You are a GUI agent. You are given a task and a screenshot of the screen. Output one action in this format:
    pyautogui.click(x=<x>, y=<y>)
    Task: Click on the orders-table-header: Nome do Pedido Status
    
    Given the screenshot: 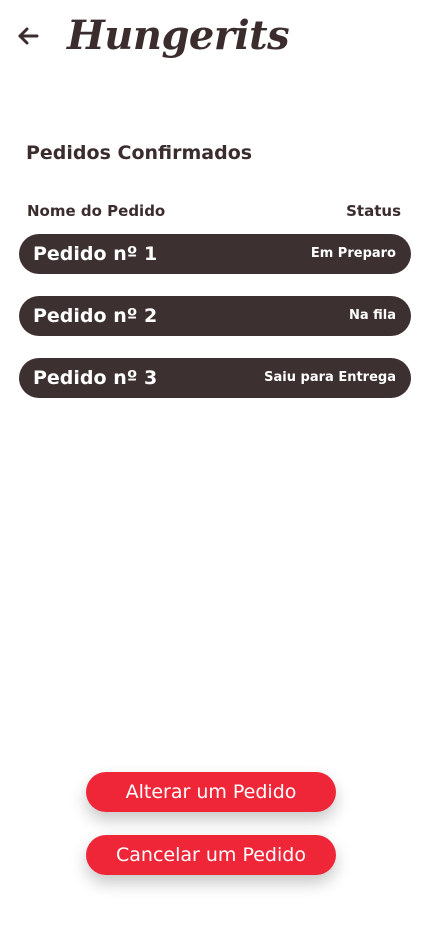 What is the action you would take?
    pyautogui.click(x=214, y=211)
    